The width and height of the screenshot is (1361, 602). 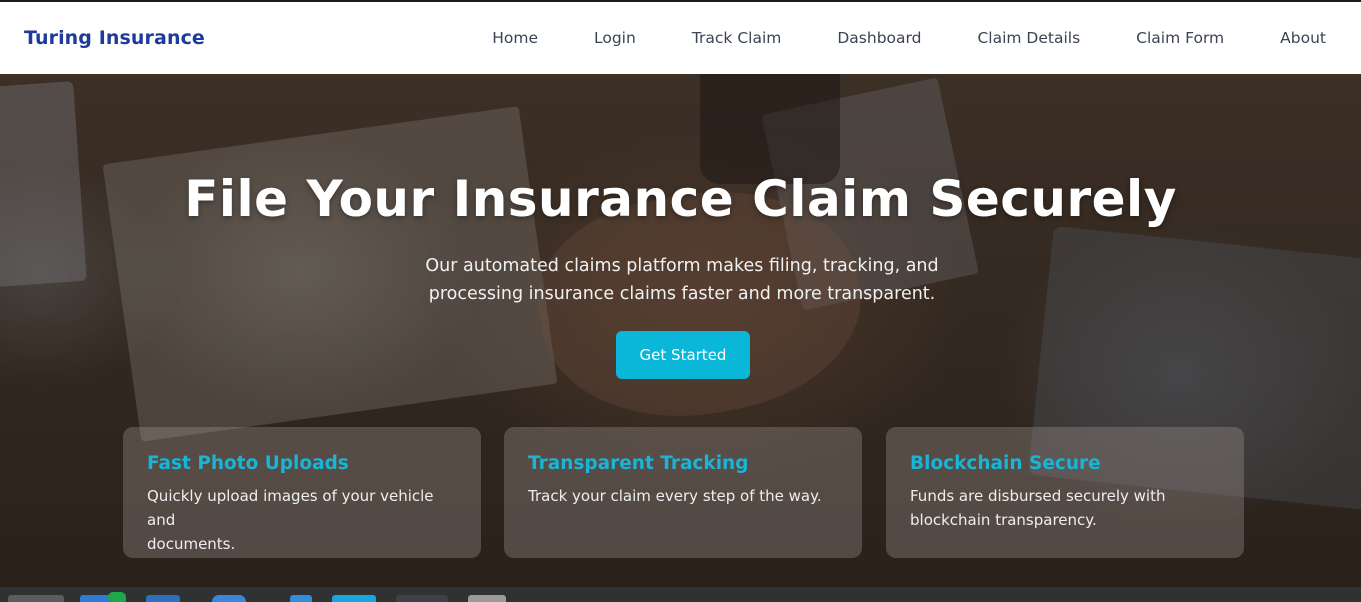 I want to click on nav-link-dashboard: Dashboard, so click(x=879, y=38).